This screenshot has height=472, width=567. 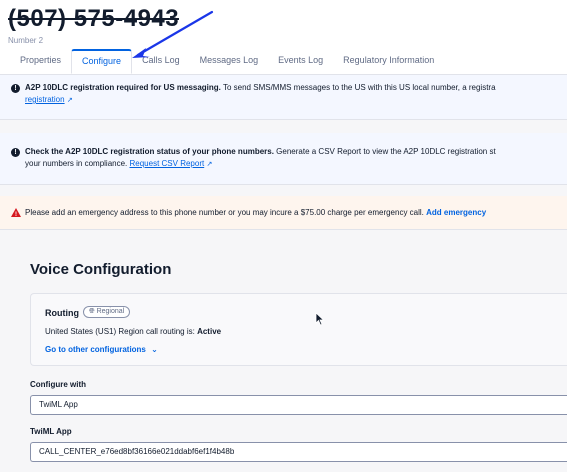 What do you see at coordinates (62, 313) in the screenshot?
I see `routing-label: Routing` at bounding box center [62, 313].